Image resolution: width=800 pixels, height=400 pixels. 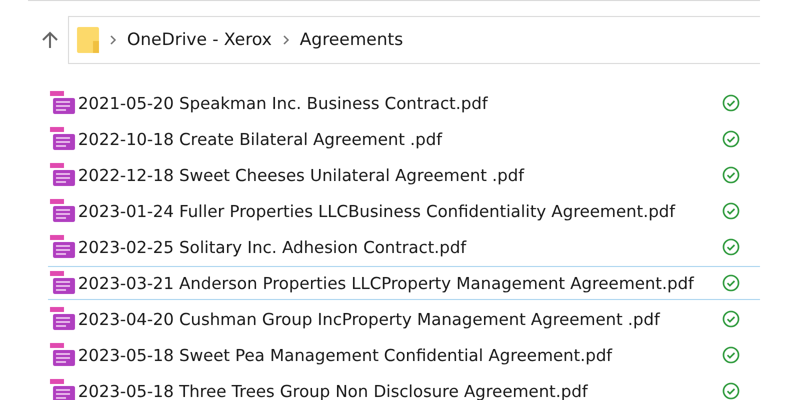 I want to click on file-row: 2023-04-20 Cushman Group IncProperty Management Agreement .pdf, so click(x=404, y=319).